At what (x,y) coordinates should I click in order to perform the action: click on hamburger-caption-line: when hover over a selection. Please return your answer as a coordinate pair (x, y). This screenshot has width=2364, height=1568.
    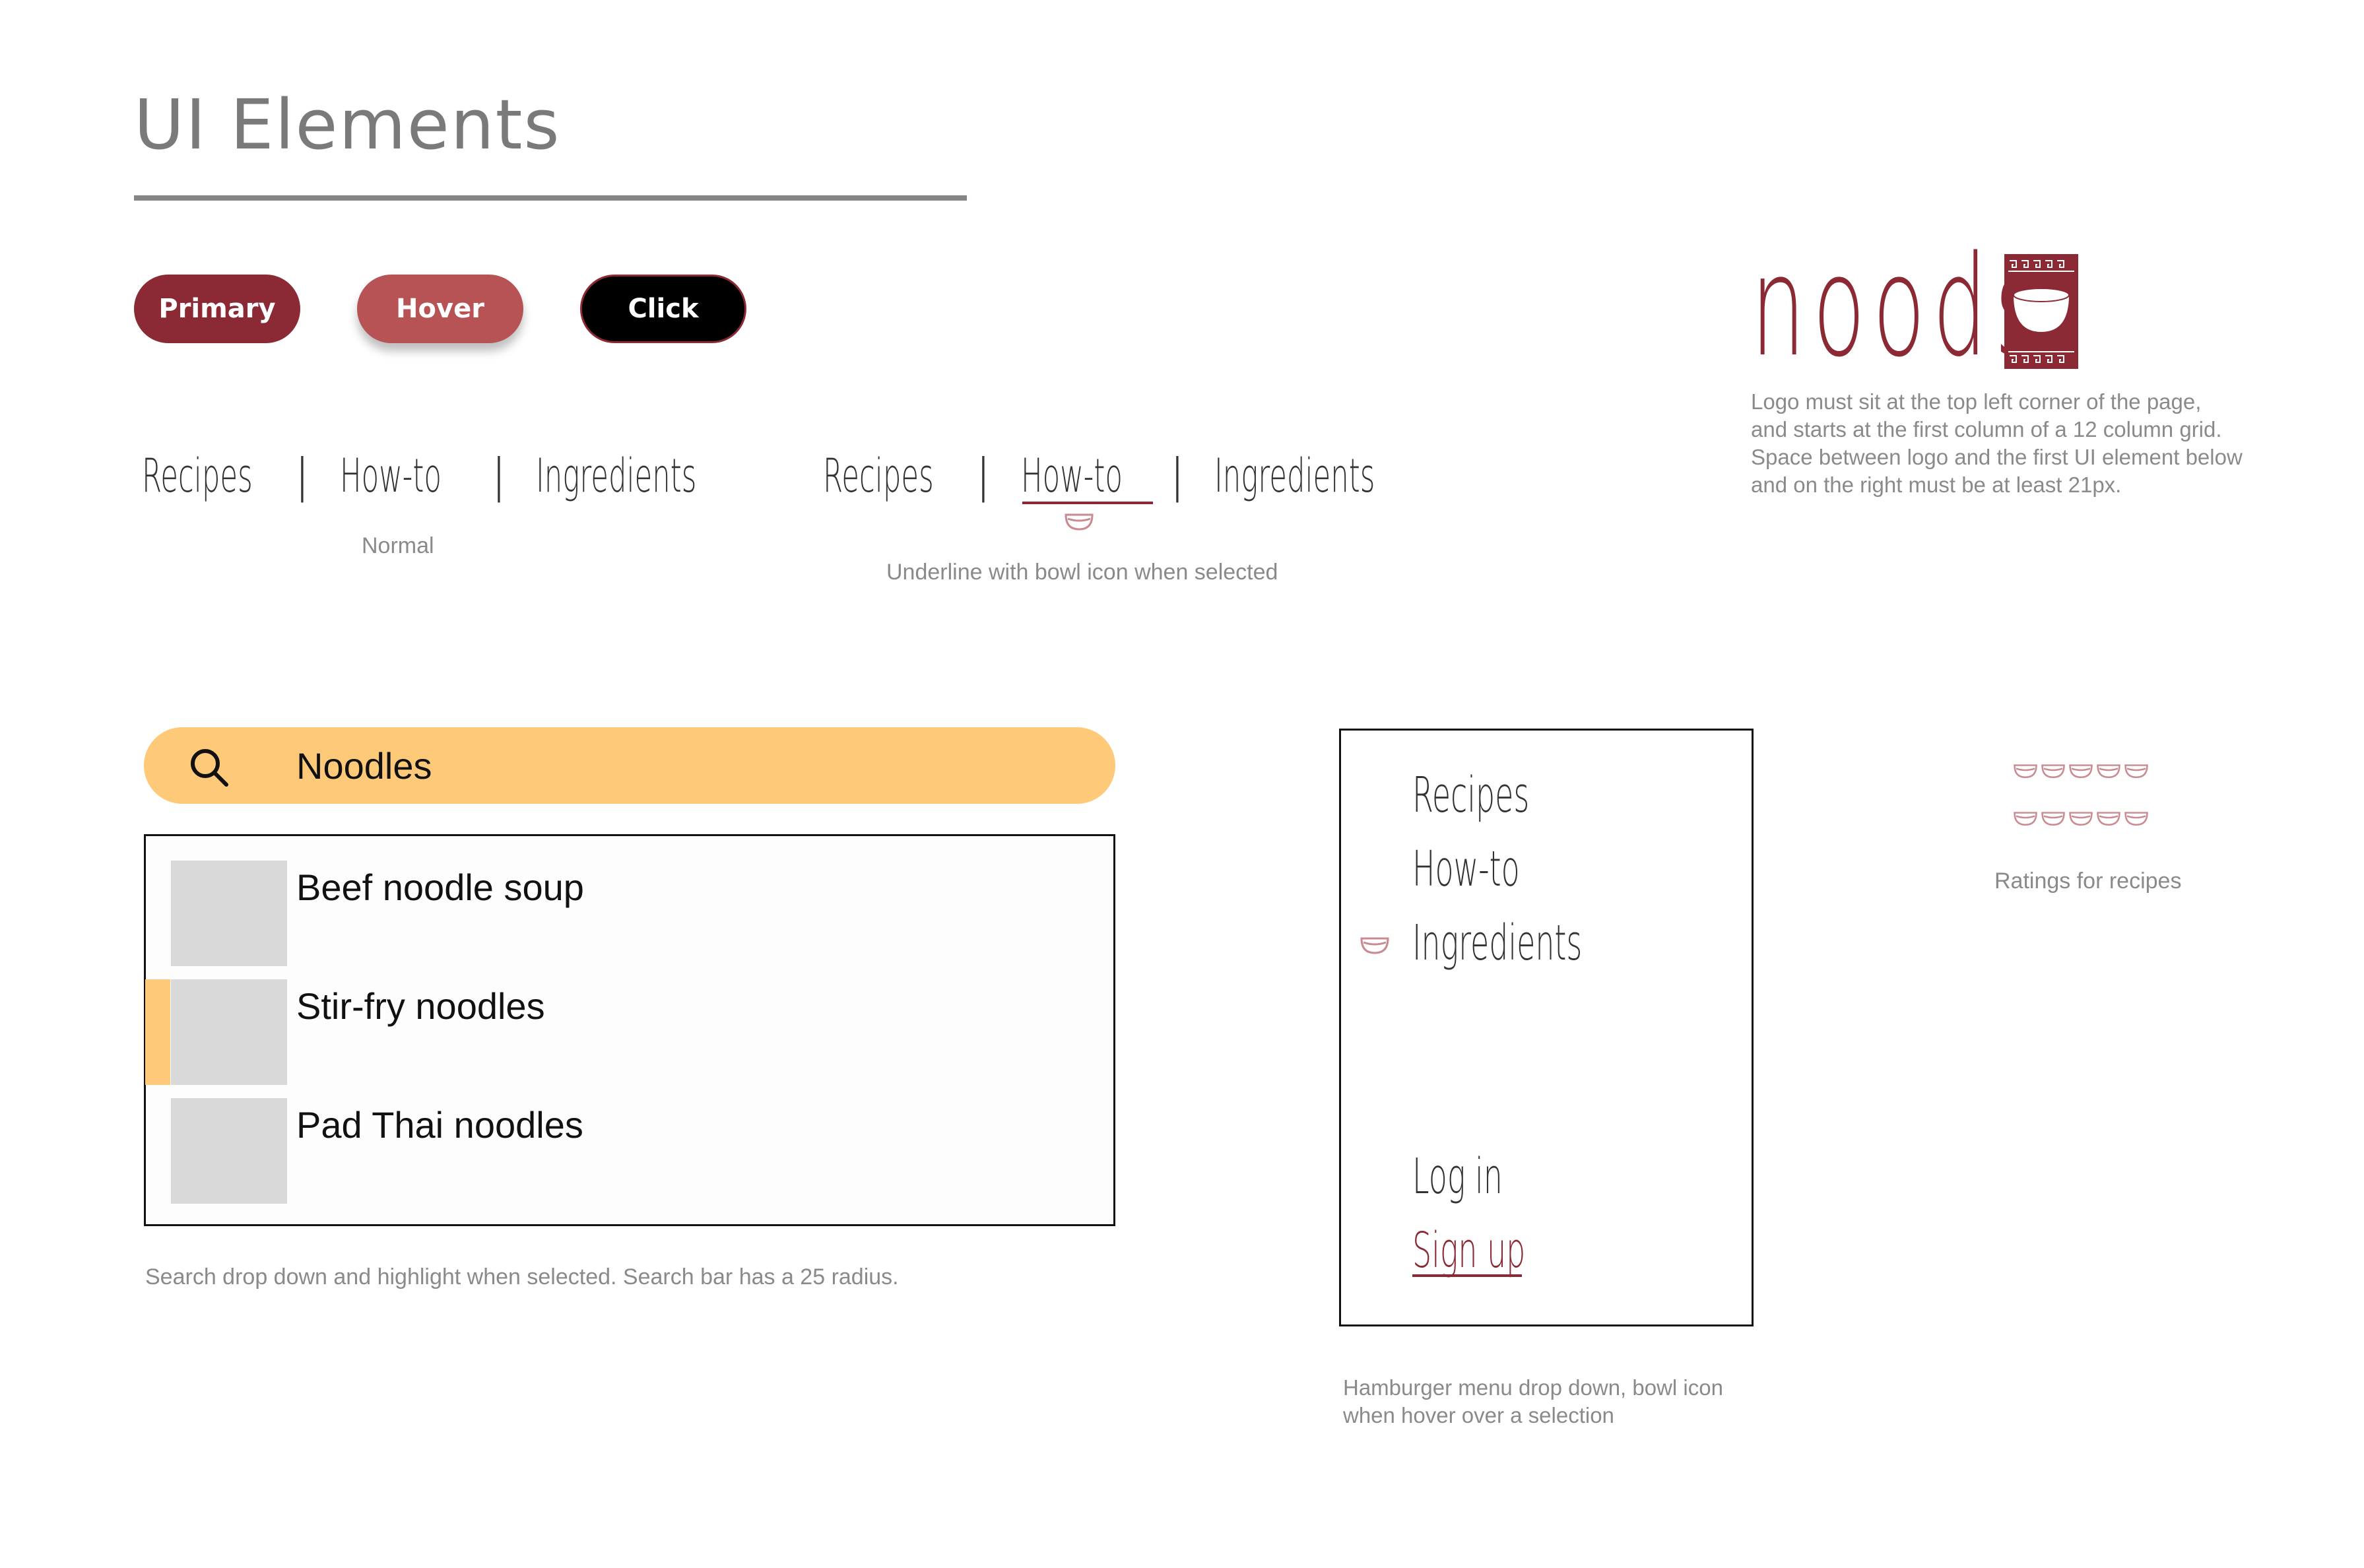
    Looking at the image, I should click on (1478, 1415).